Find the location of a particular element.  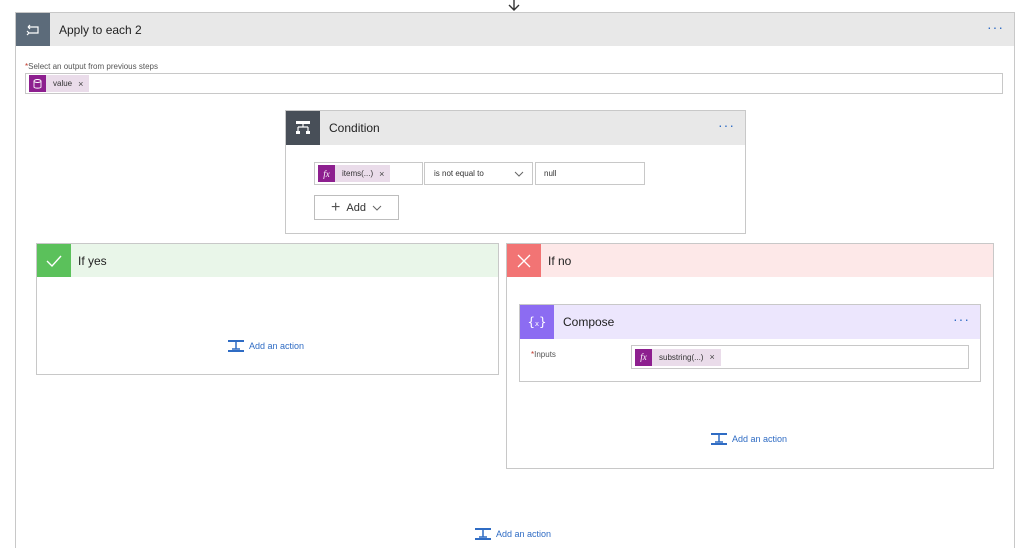

operator-select: is not equal to is located at coordinates (478, 173).